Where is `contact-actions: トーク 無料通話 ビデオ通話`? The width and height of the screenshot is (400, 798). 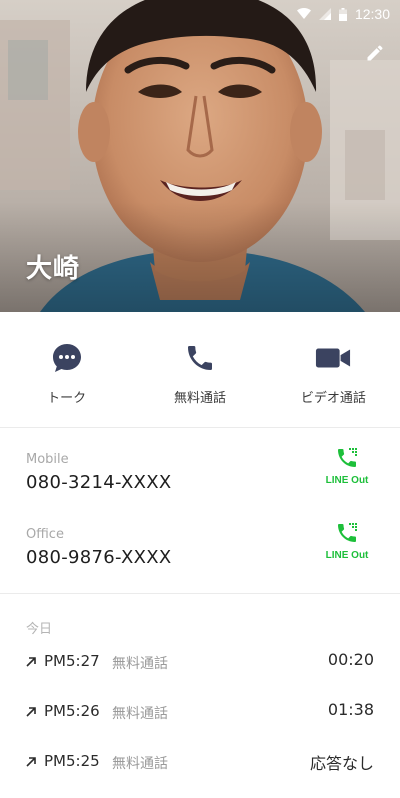 contact-actions: トーク 無料通話 ビデオ通話 is located at coordinates (200, 370).